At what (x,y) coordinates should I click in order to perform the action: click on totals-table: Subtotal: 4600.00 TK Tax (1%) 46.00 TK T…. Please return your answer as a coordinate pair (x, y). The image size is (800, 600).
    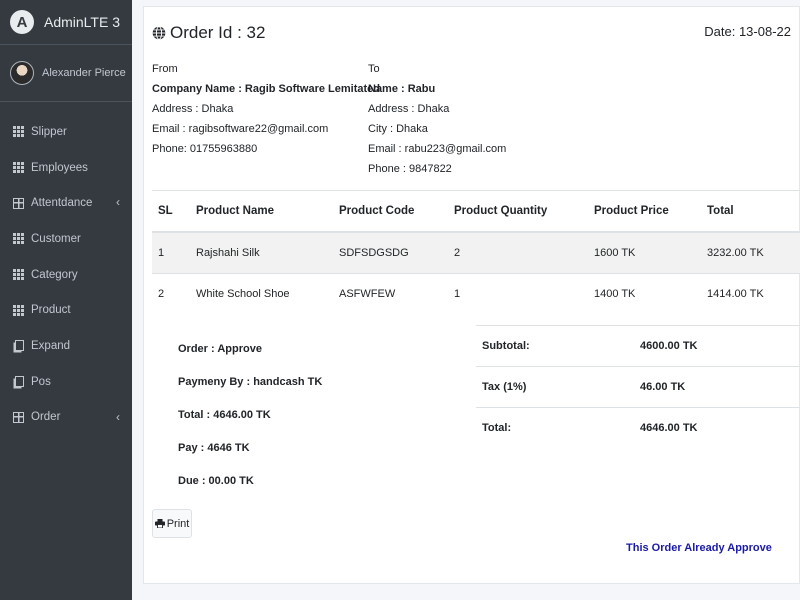
    Looking at the image, I should click on (638, 386).